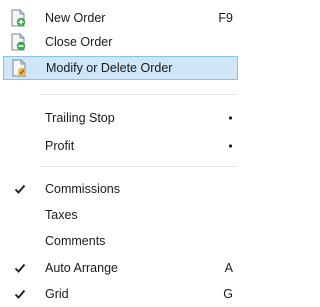 This screenshot has width=320, height=307. Describe the element at coordinates (18, 18) in the screenshot. I see `new-order-icon` at that location.